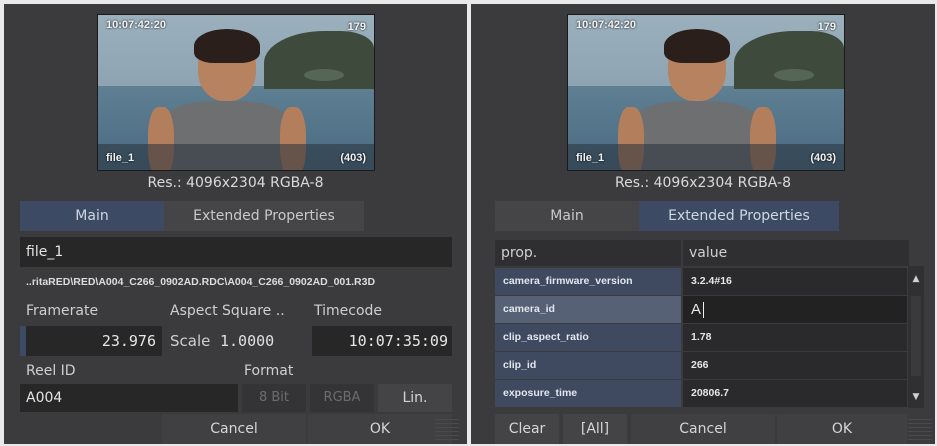  What do you see at coordinates (269, 371) in the screenshot?
I see `format-label: Format` at bounding box center [269, 371].